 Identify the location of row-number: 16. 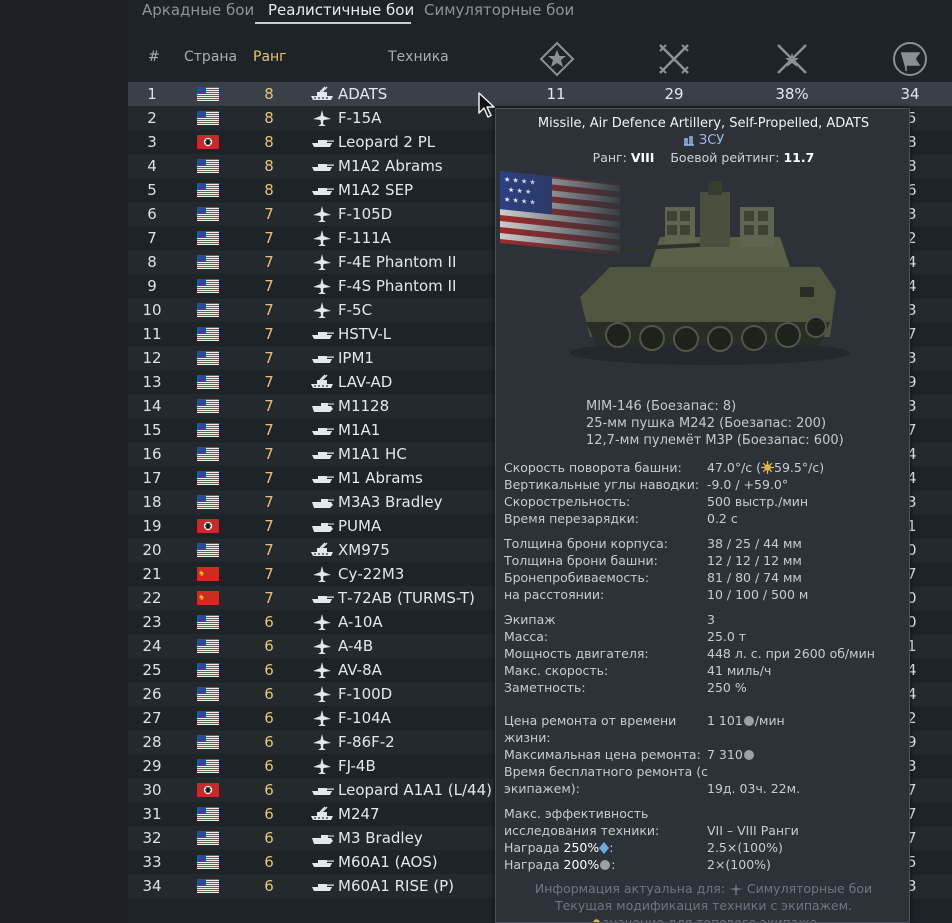
(152, 454).